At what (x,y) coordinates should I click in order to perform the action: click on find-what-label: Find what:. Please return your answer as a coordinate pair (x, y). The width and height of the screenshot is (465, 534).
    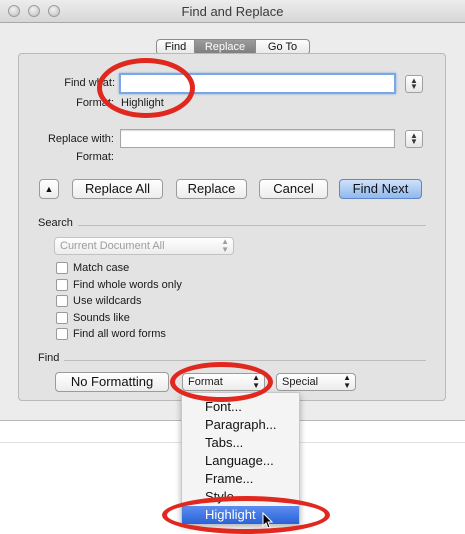
    Looking at the image, I should click on (89, 83).